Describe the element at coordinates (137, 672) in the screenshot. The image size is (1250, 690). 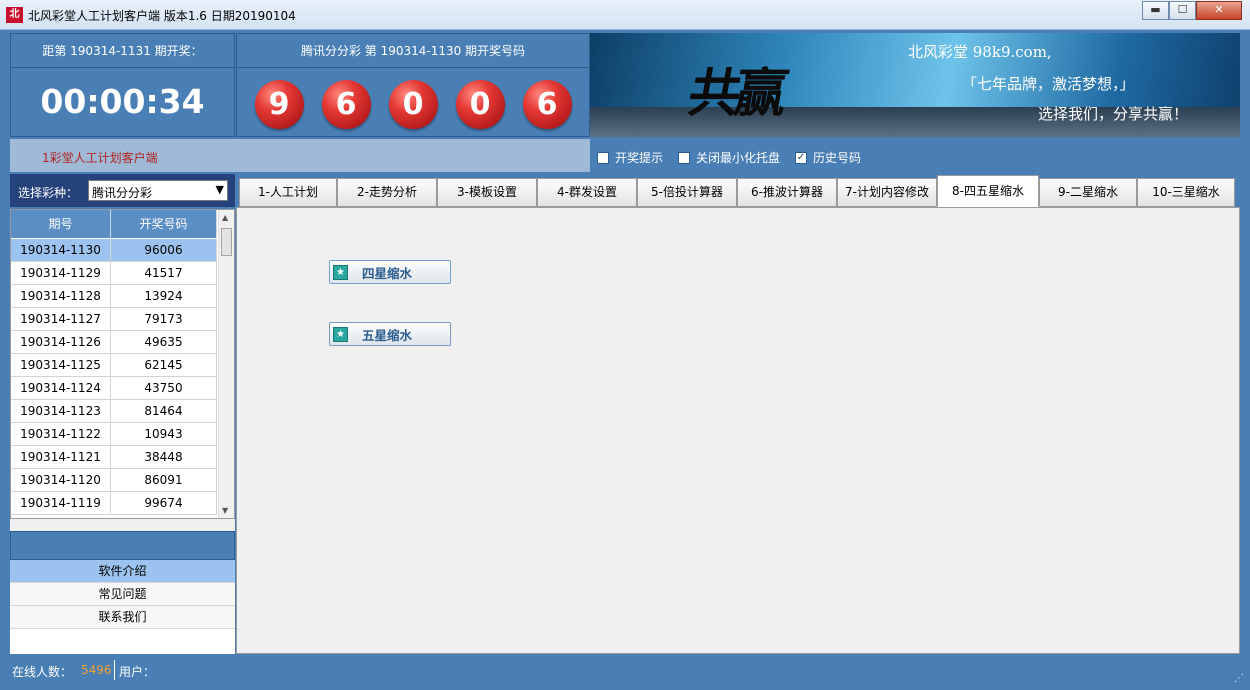
I see `user-label: 用户：` at that location.